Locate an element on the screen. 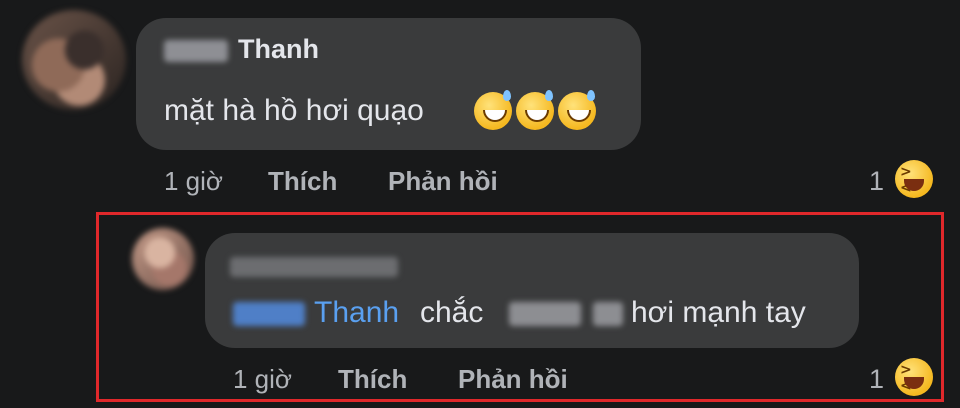 This screenshot has height=408, width=960. laughing-emoji-icon is located at coordinates (914, 179).